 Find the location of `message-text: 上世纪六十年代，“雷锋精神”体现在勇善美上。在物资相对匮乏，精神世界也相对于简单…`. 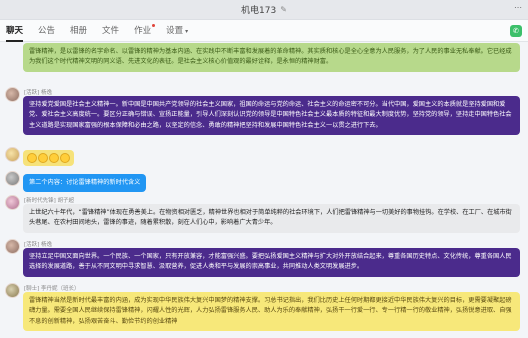

message-text: 上世纪六十年代，“雷锋精神”体现在勇善美上。在物资相对匮乏，精神世界也相对于简单… is located at coordinates (270, 218).